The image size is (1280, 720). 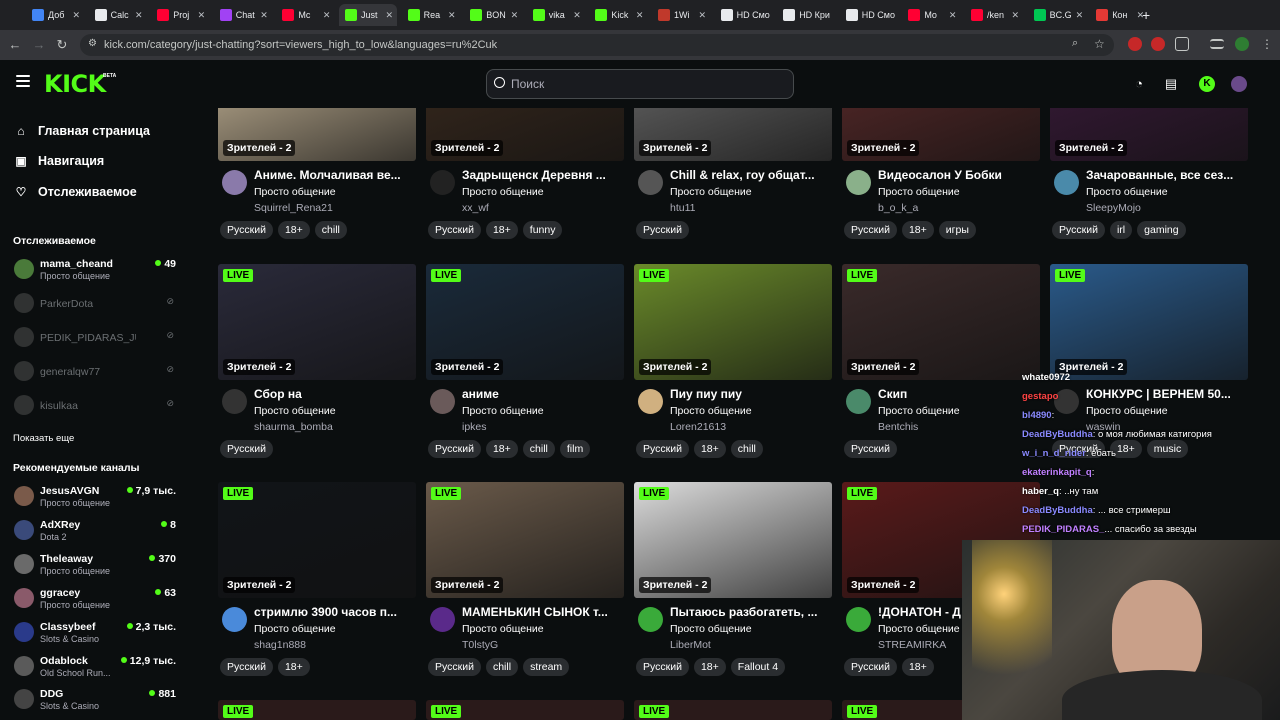 I want to click on streamer-name: LiberMot, so click(x=690, y=645).